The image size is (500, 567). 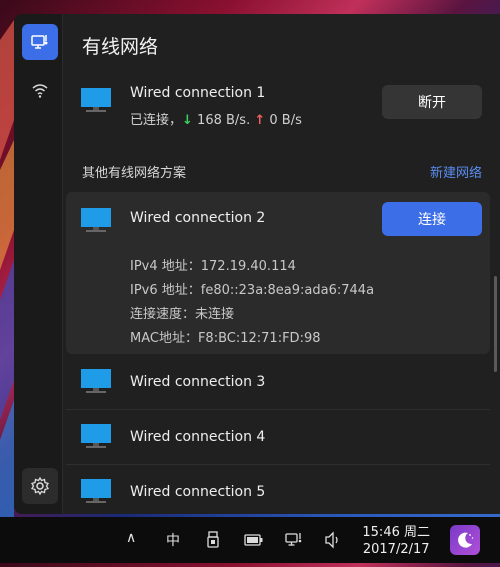 I want to click on ipv4-address: IPv4 地址：172.19.40.114, so click(x=213, y=266).